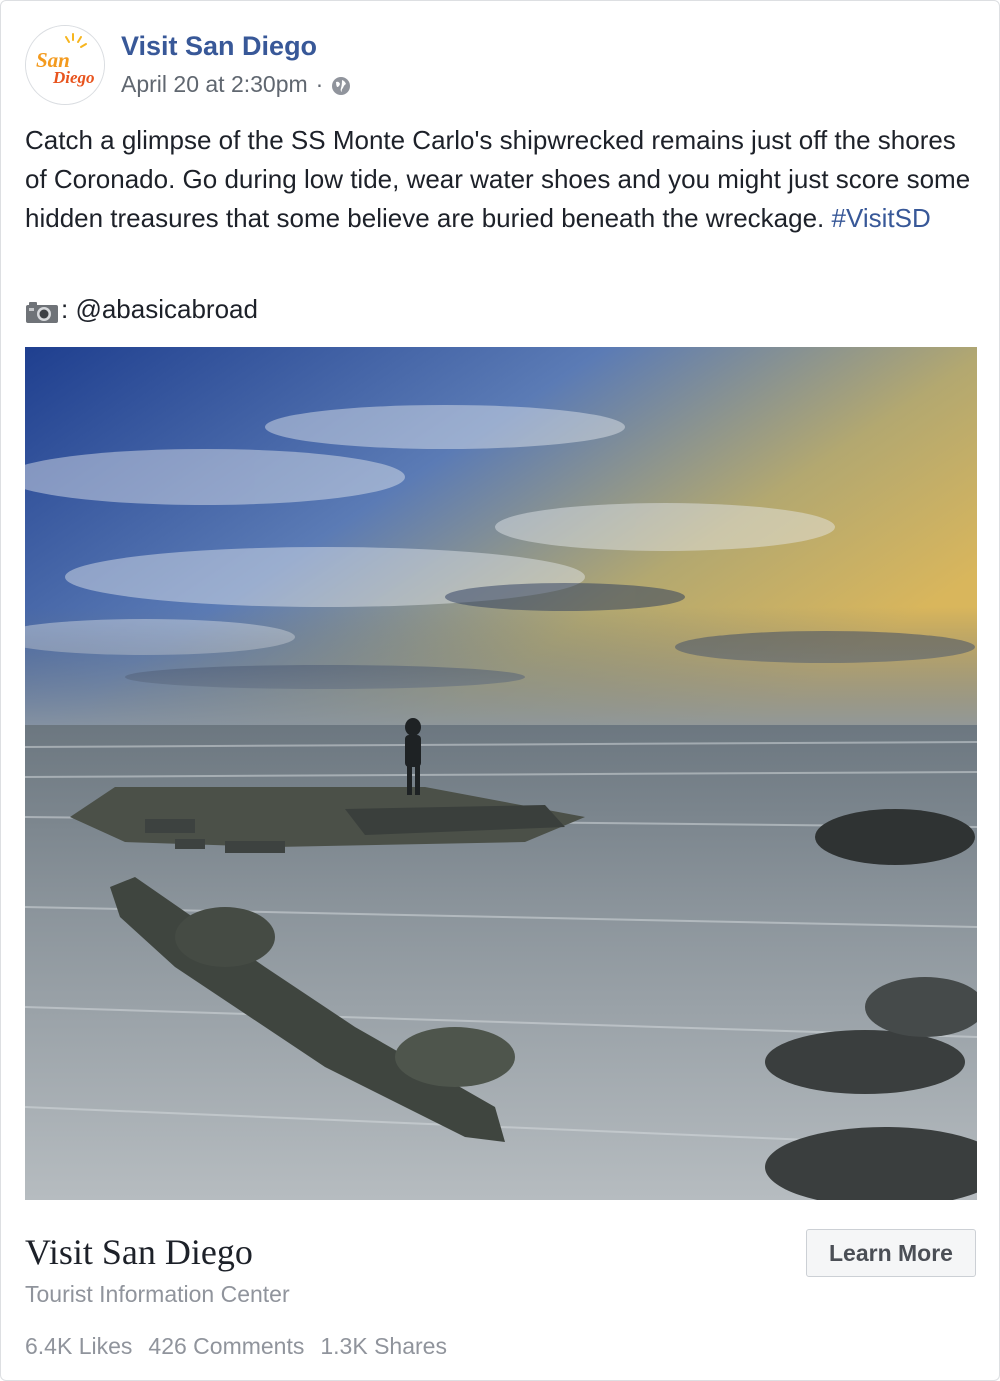  I want to click on engagement-stats: 6.4K Likes 426 Comments 1.3K Shares, so click(236, 1346).